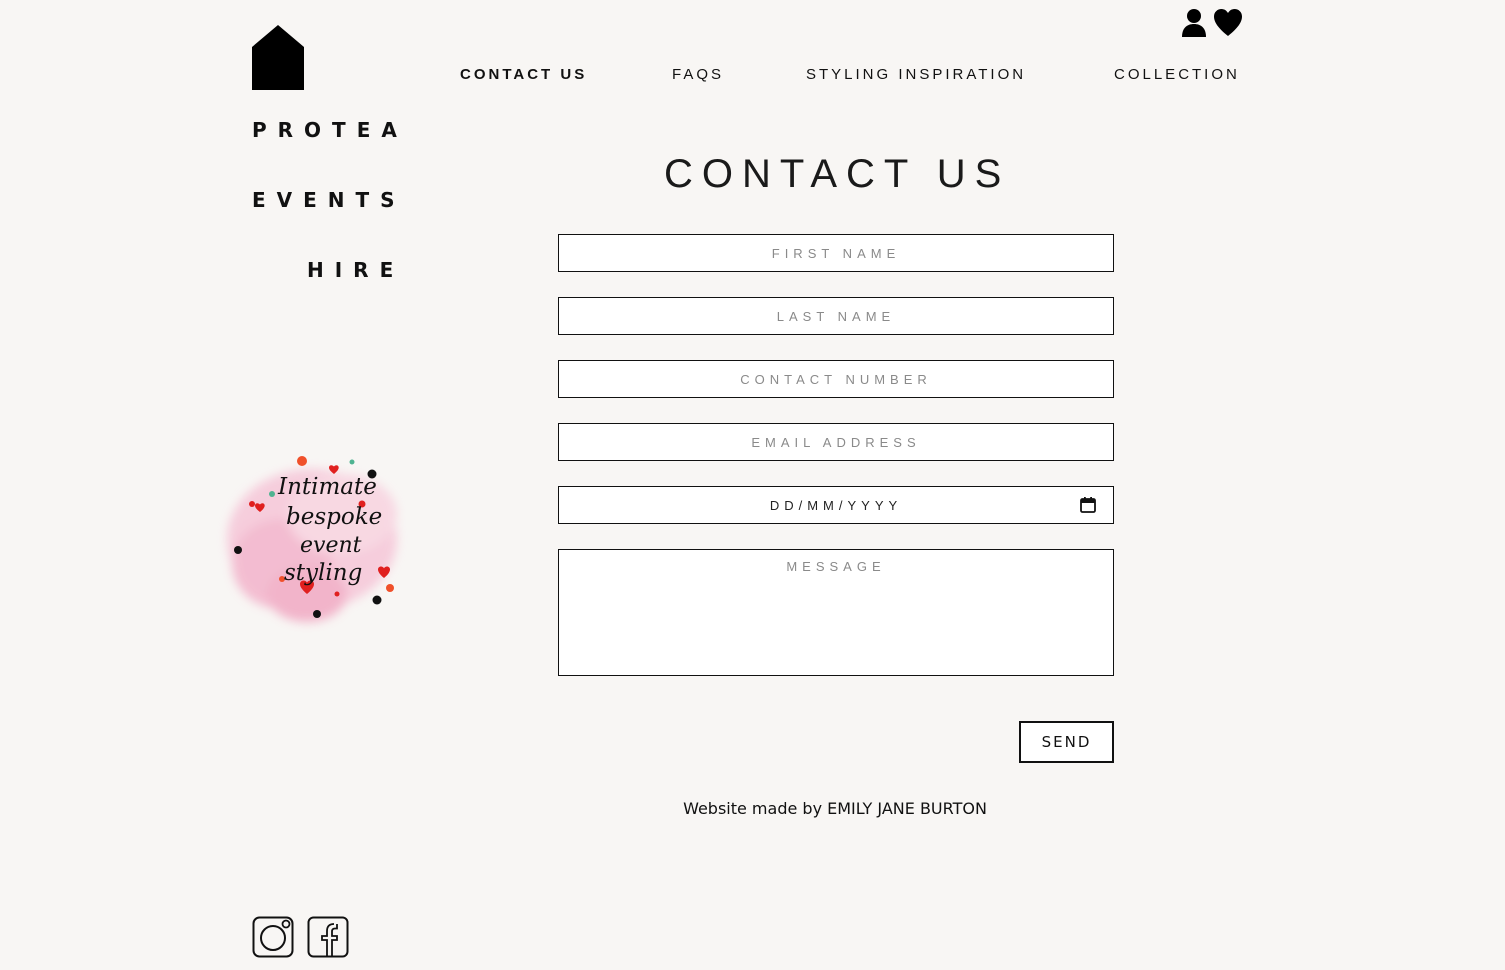  I want to click on nav-faqs: FAQS, so click(698, 74).